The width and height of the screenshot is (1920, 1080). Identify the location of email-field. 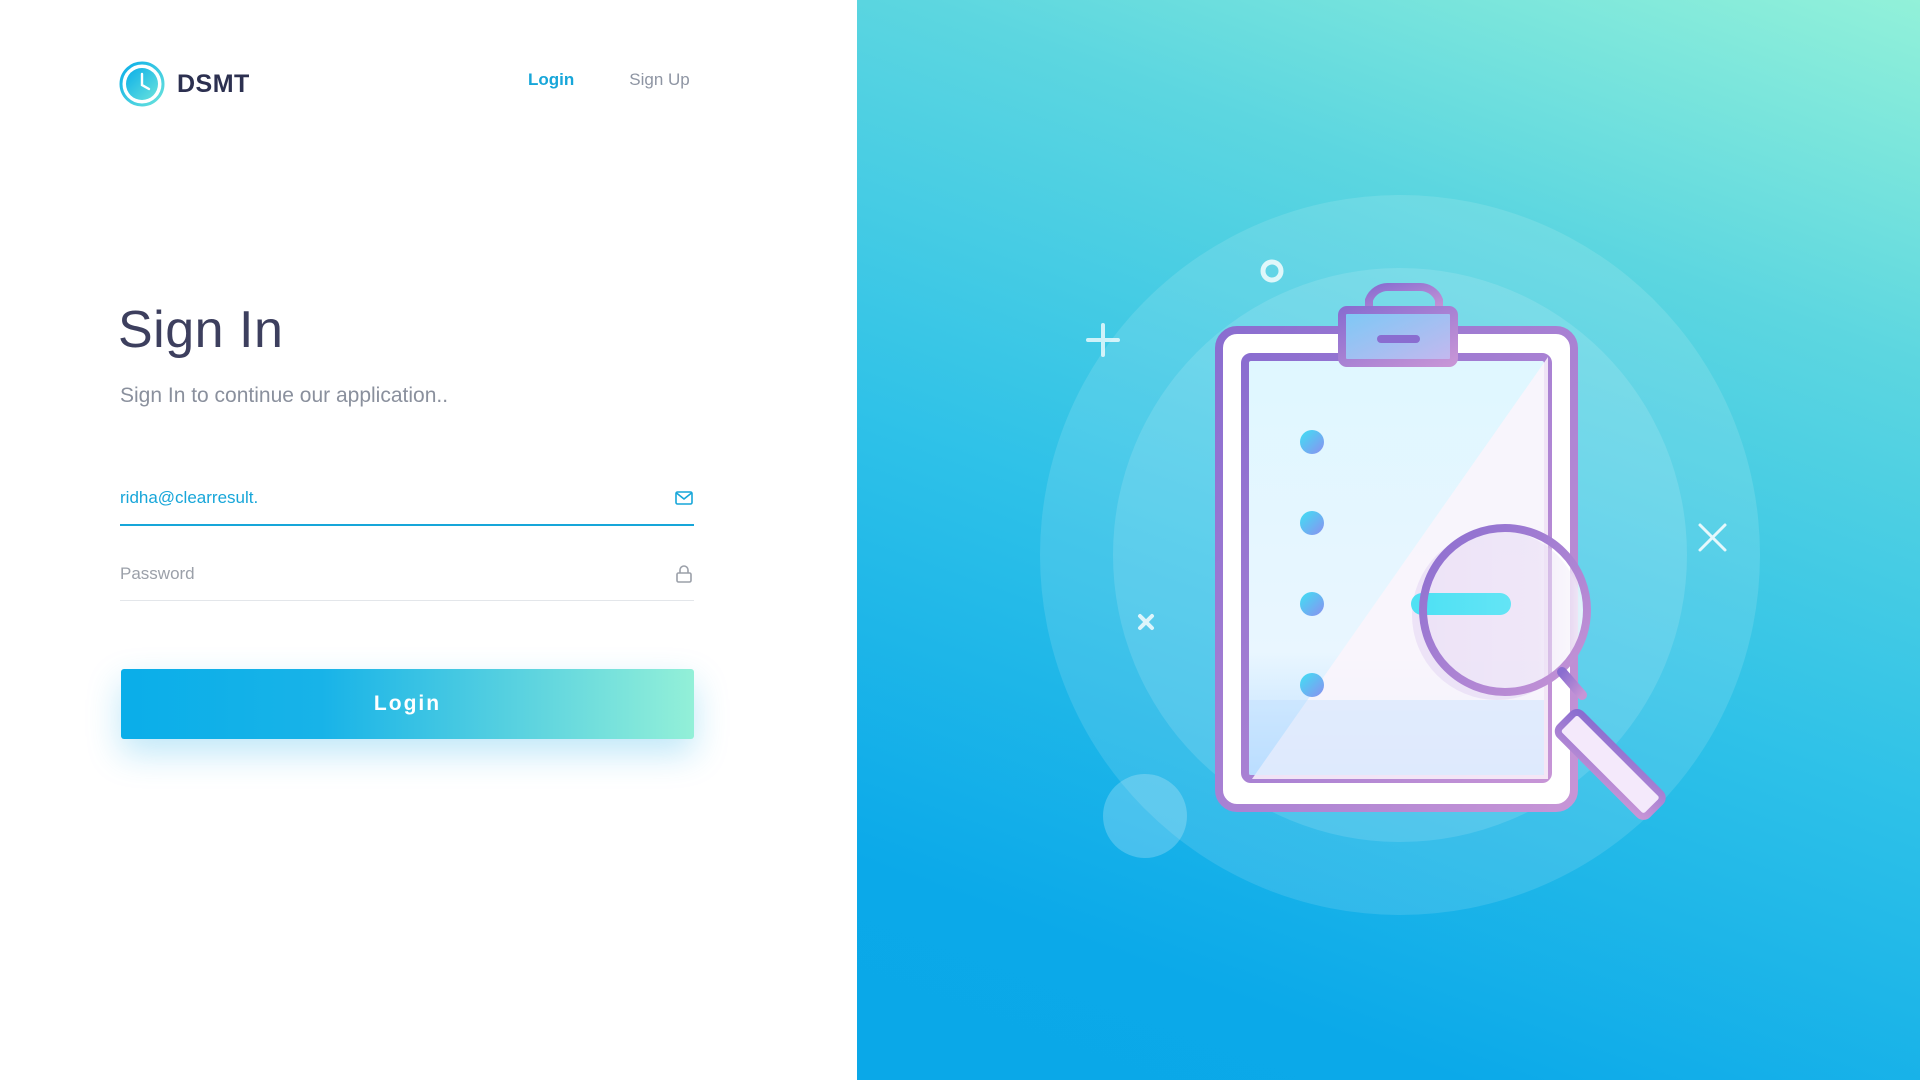
(407, 502).